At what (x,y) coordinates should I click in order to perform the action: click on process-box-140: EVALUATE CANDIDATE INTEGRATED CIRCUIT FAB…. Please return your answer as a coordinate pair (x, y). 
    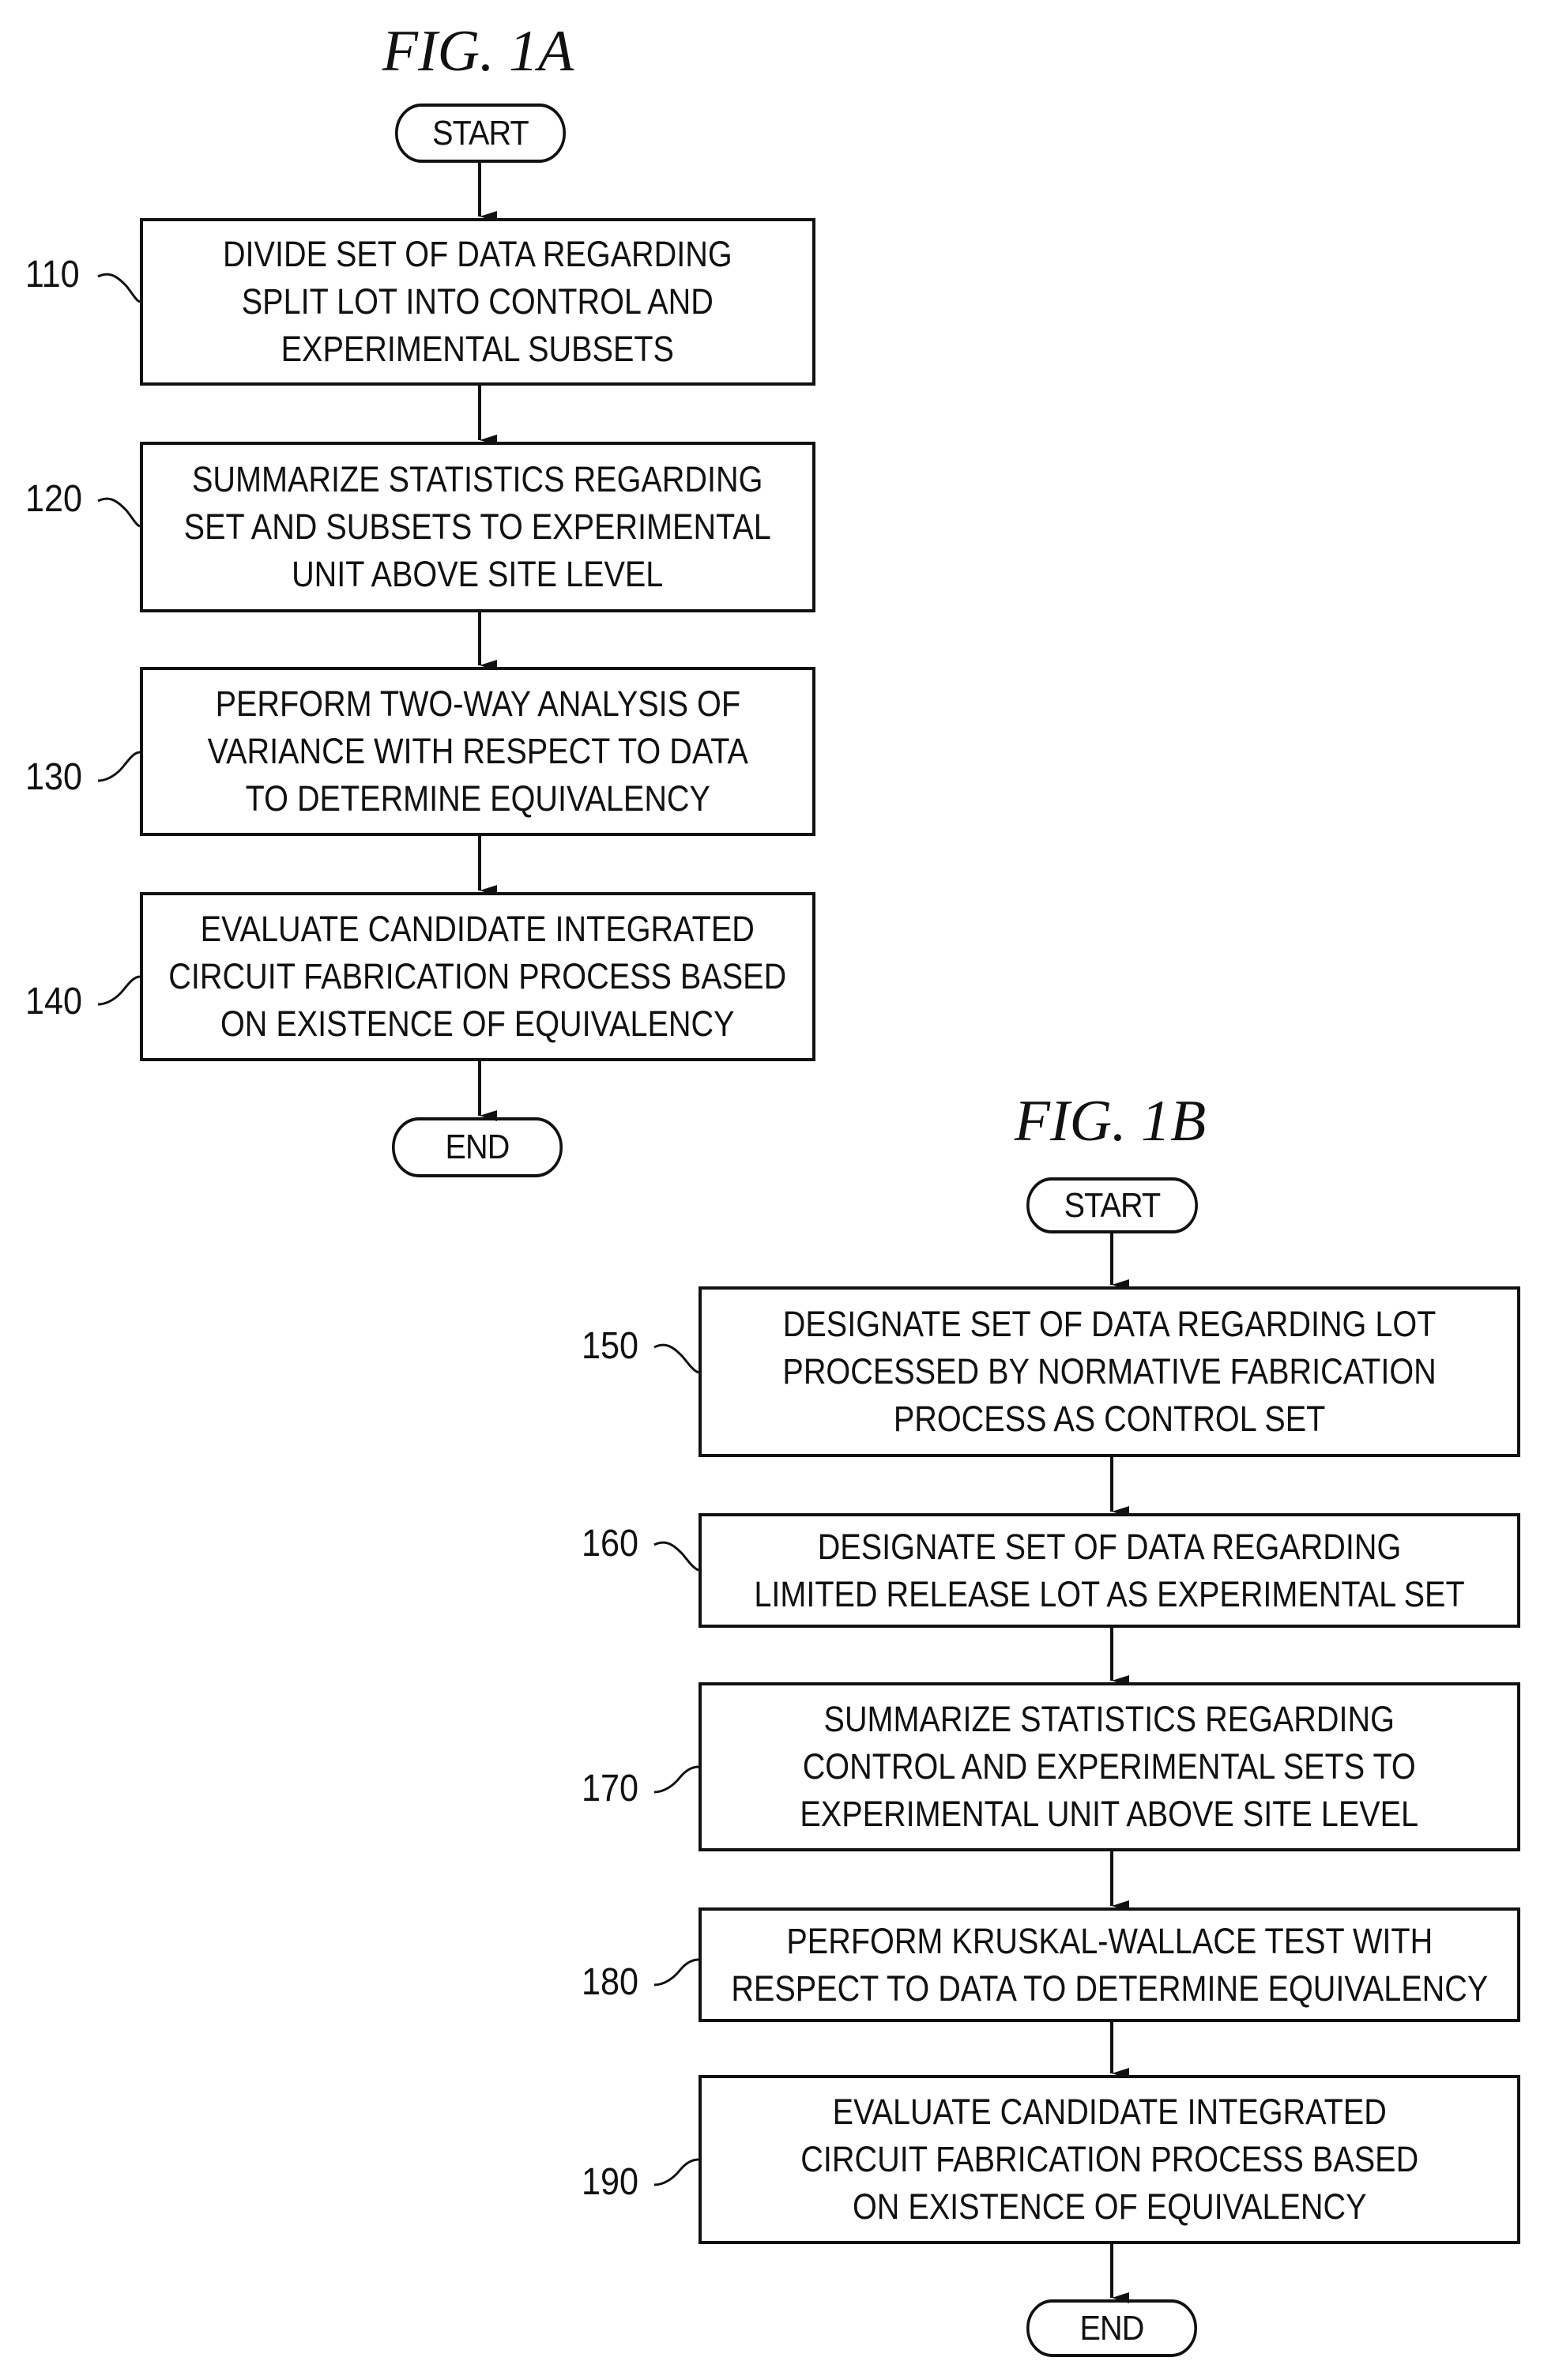
    Looking at the image, I should click on (477, 976).